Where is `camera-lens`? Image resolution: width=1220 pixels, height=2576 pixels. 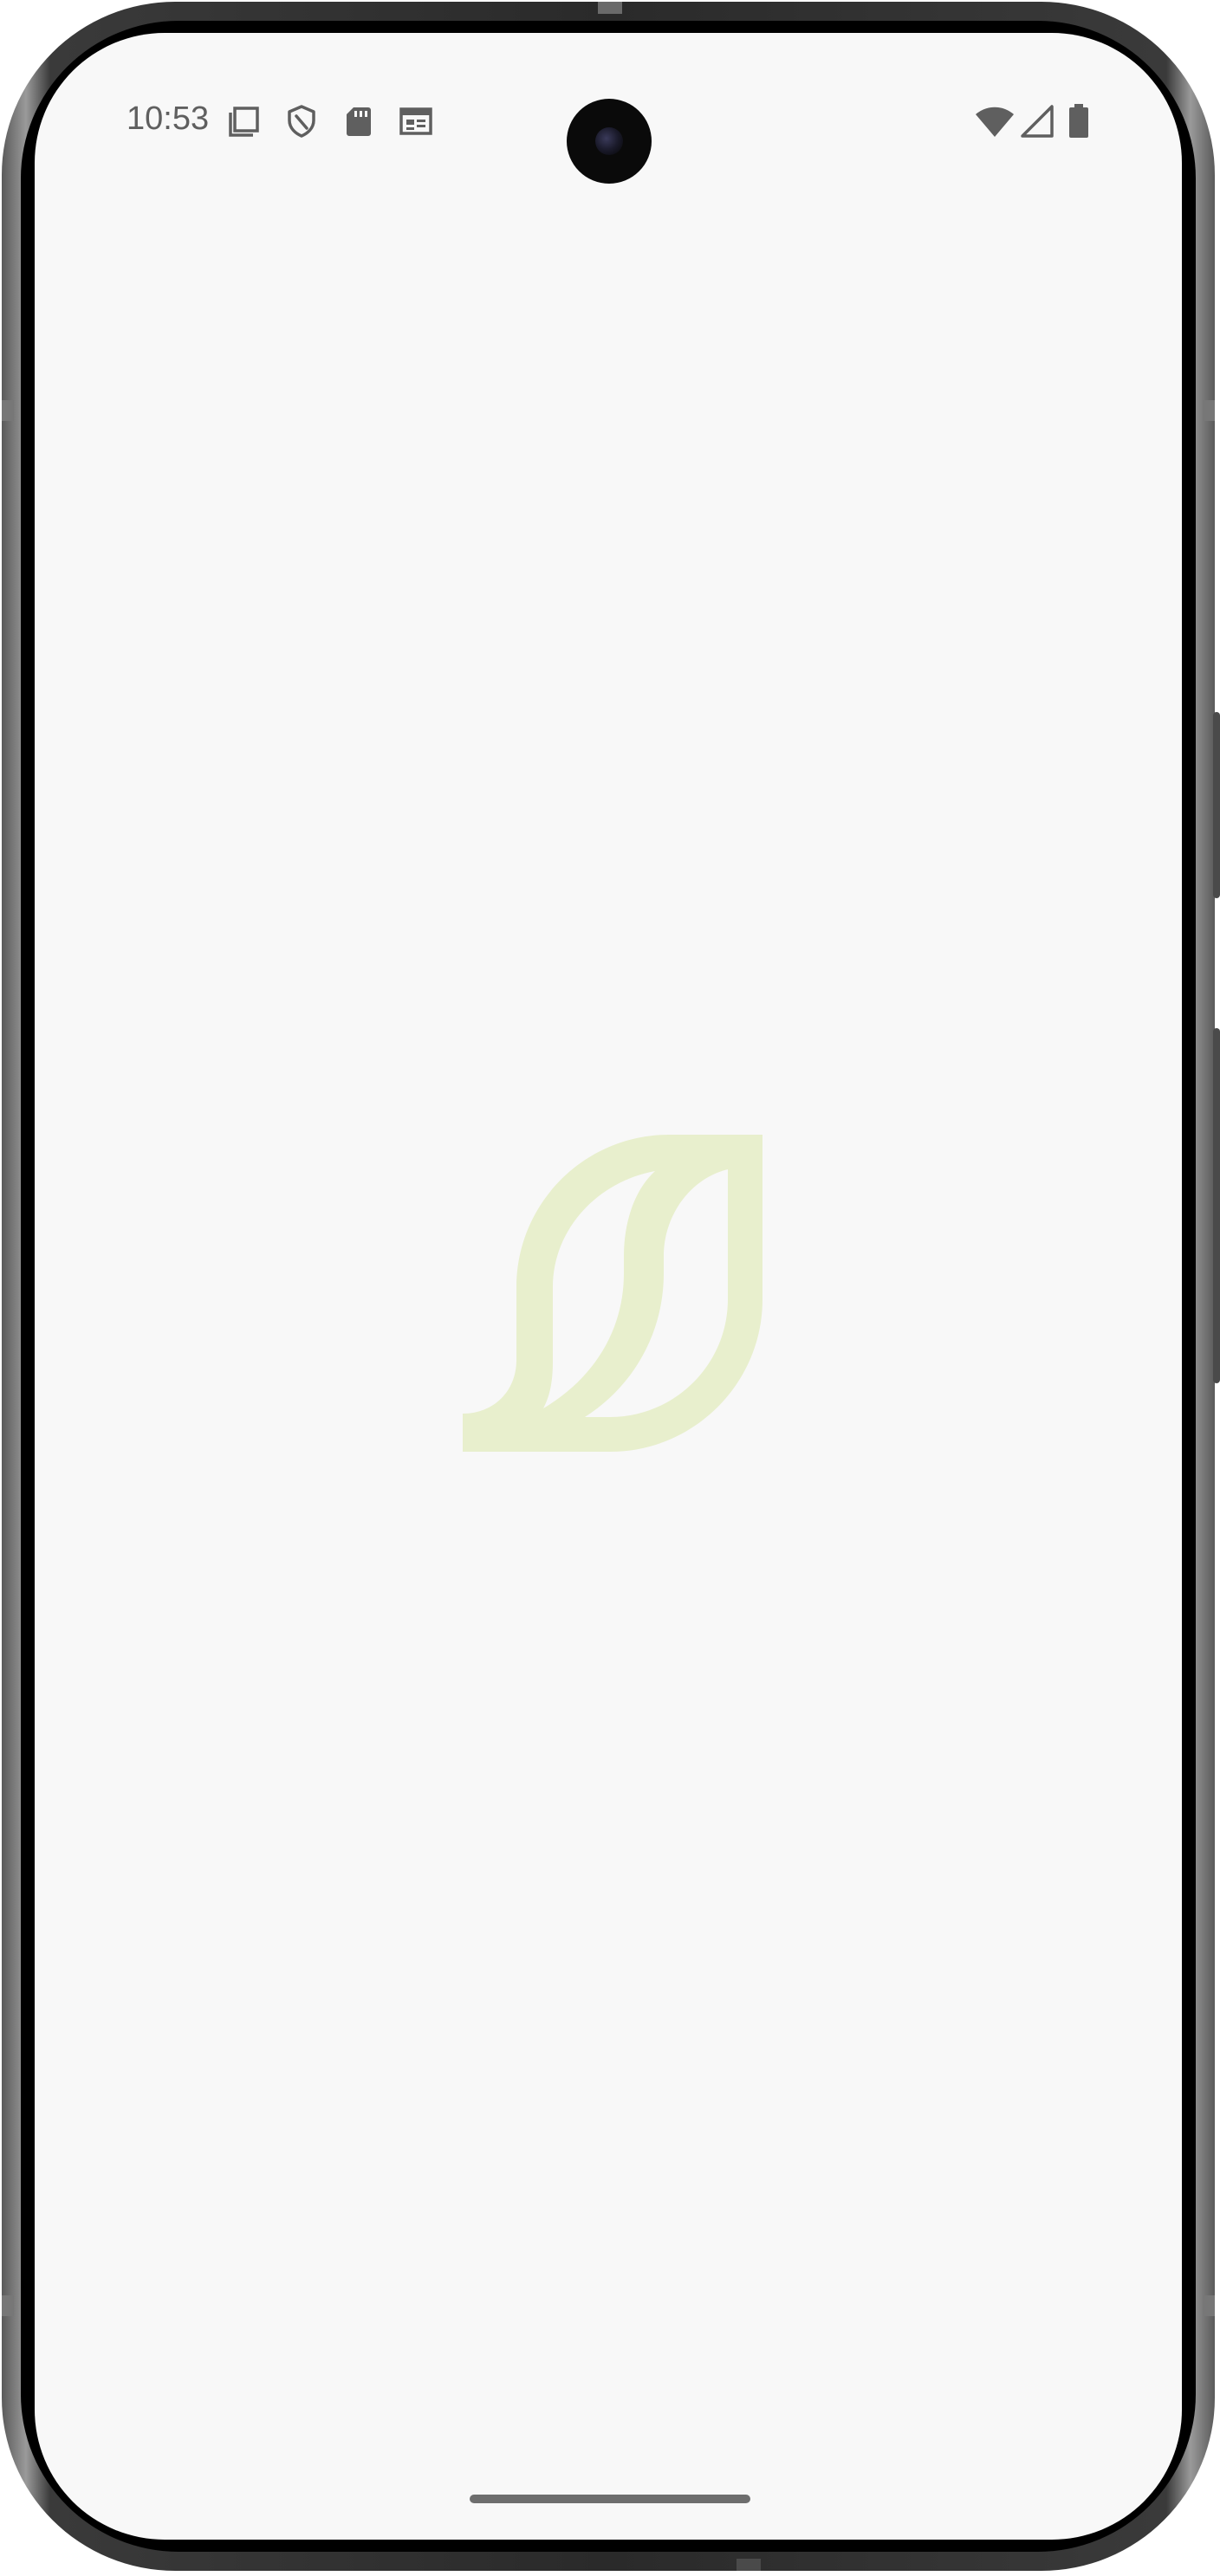 camera-lens is located at coordinates (609, 141).